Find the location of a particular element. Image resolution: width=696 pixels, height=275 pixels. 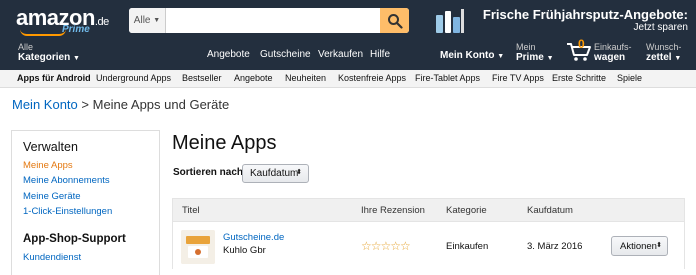

apps-table-header: Titel Ihre Rezension Kategorie Kaufdatum is located at coordinates (428, 210).